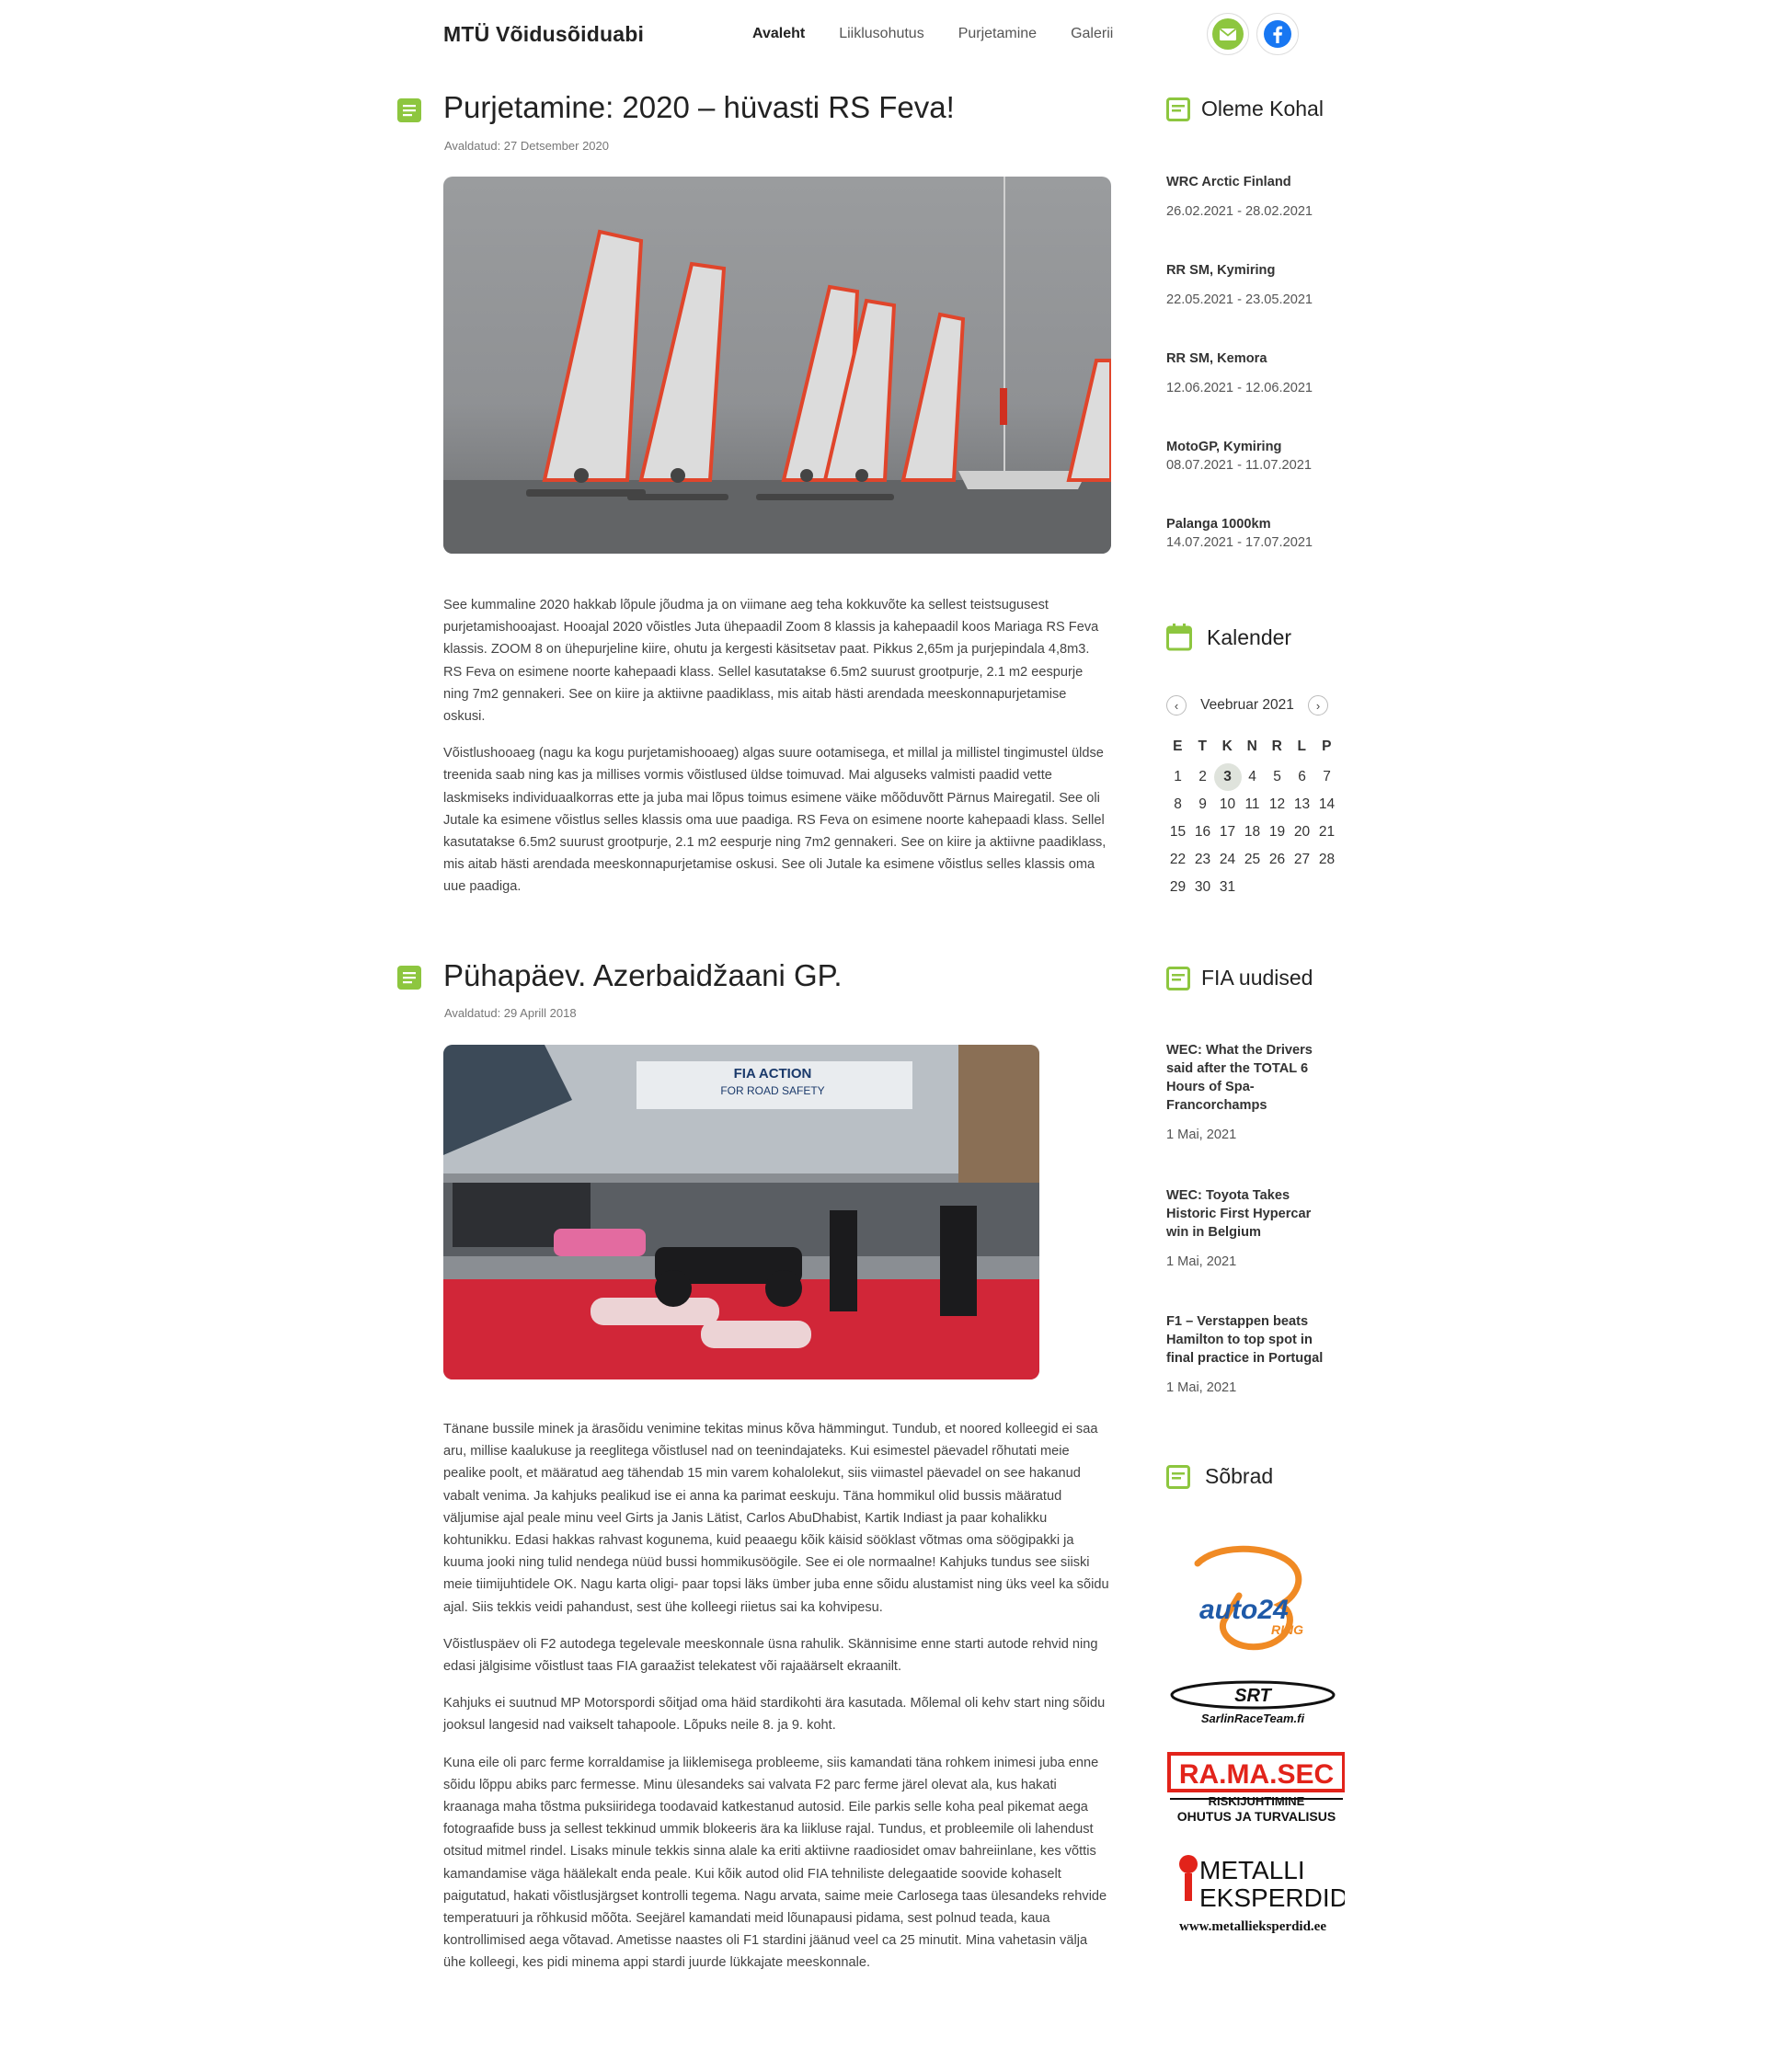 The image size is (1766, 2072). I want to click on metalli-logo-text: METALLI, so click(1252, 1870).